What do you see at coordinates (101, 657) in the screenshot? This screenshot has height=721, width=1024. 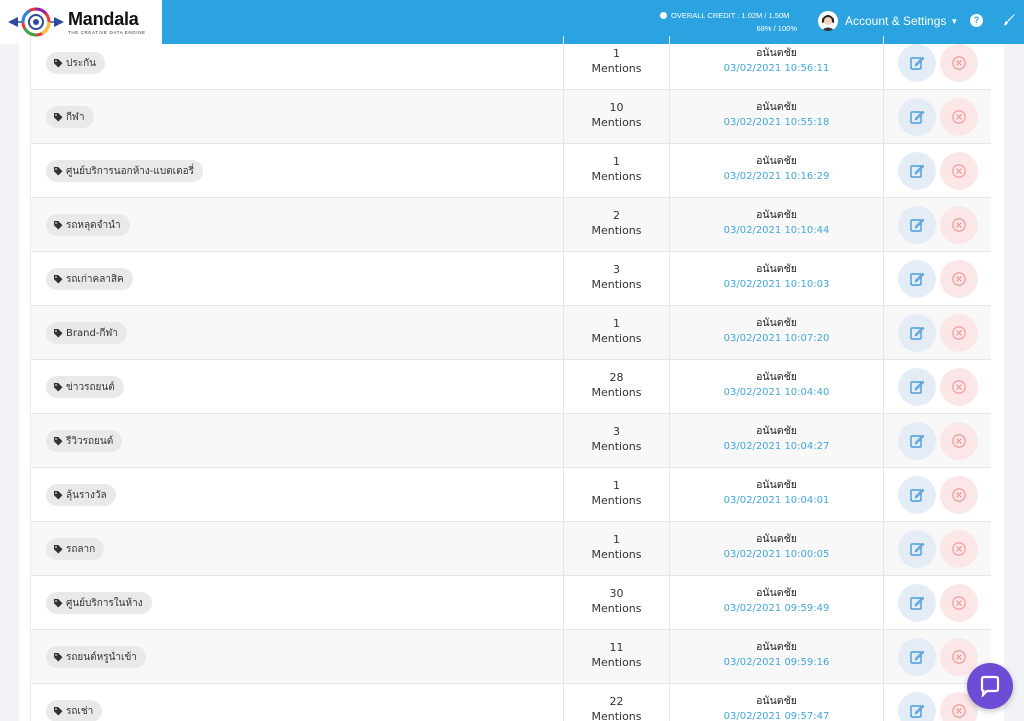 I see `tag-label: รถยนต์หรูนำเข้า` at bounding box center [101, 657].